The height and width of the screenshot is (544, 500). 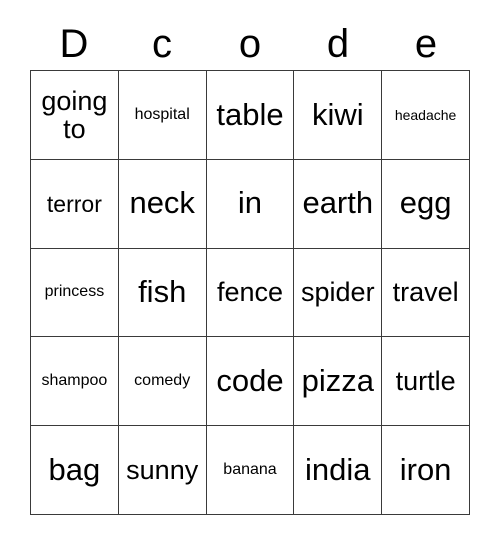 I want to click on bingo-cell-r1c3: table, so click(x=250, y=115).